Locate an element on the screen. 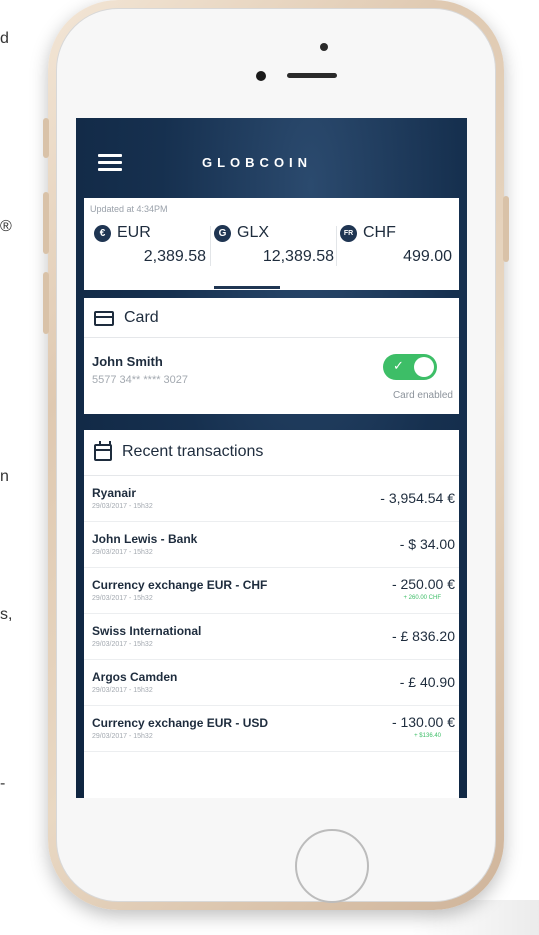 Image resolution: width=539 pixels, height=935 pixels. transaction-amount: - 250.00 € is located at coordinates (423, 584).